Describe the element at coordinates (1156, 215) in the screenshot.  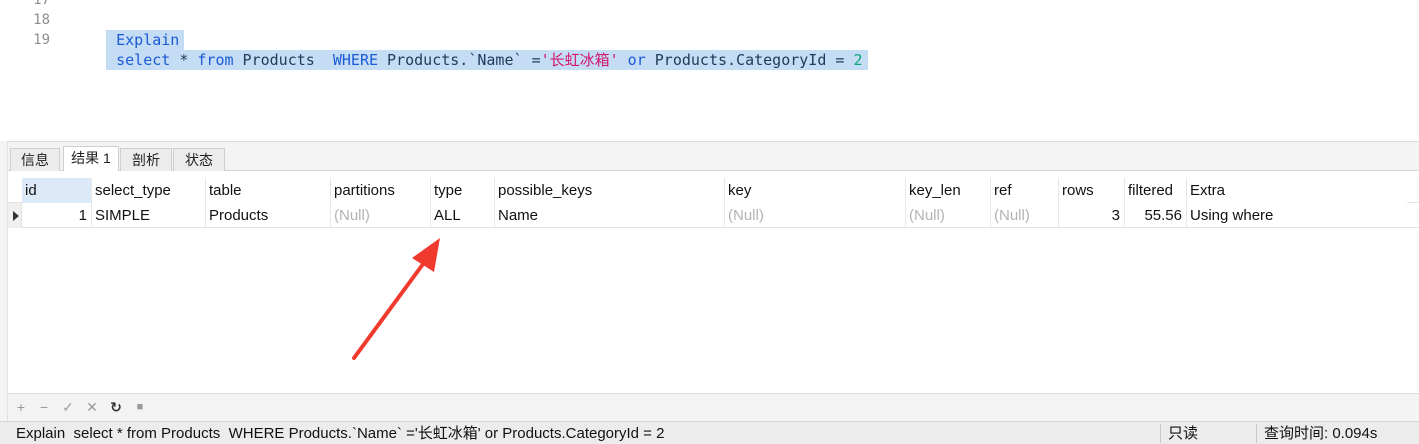
I see `cell-filtered: 55.56` at that location.